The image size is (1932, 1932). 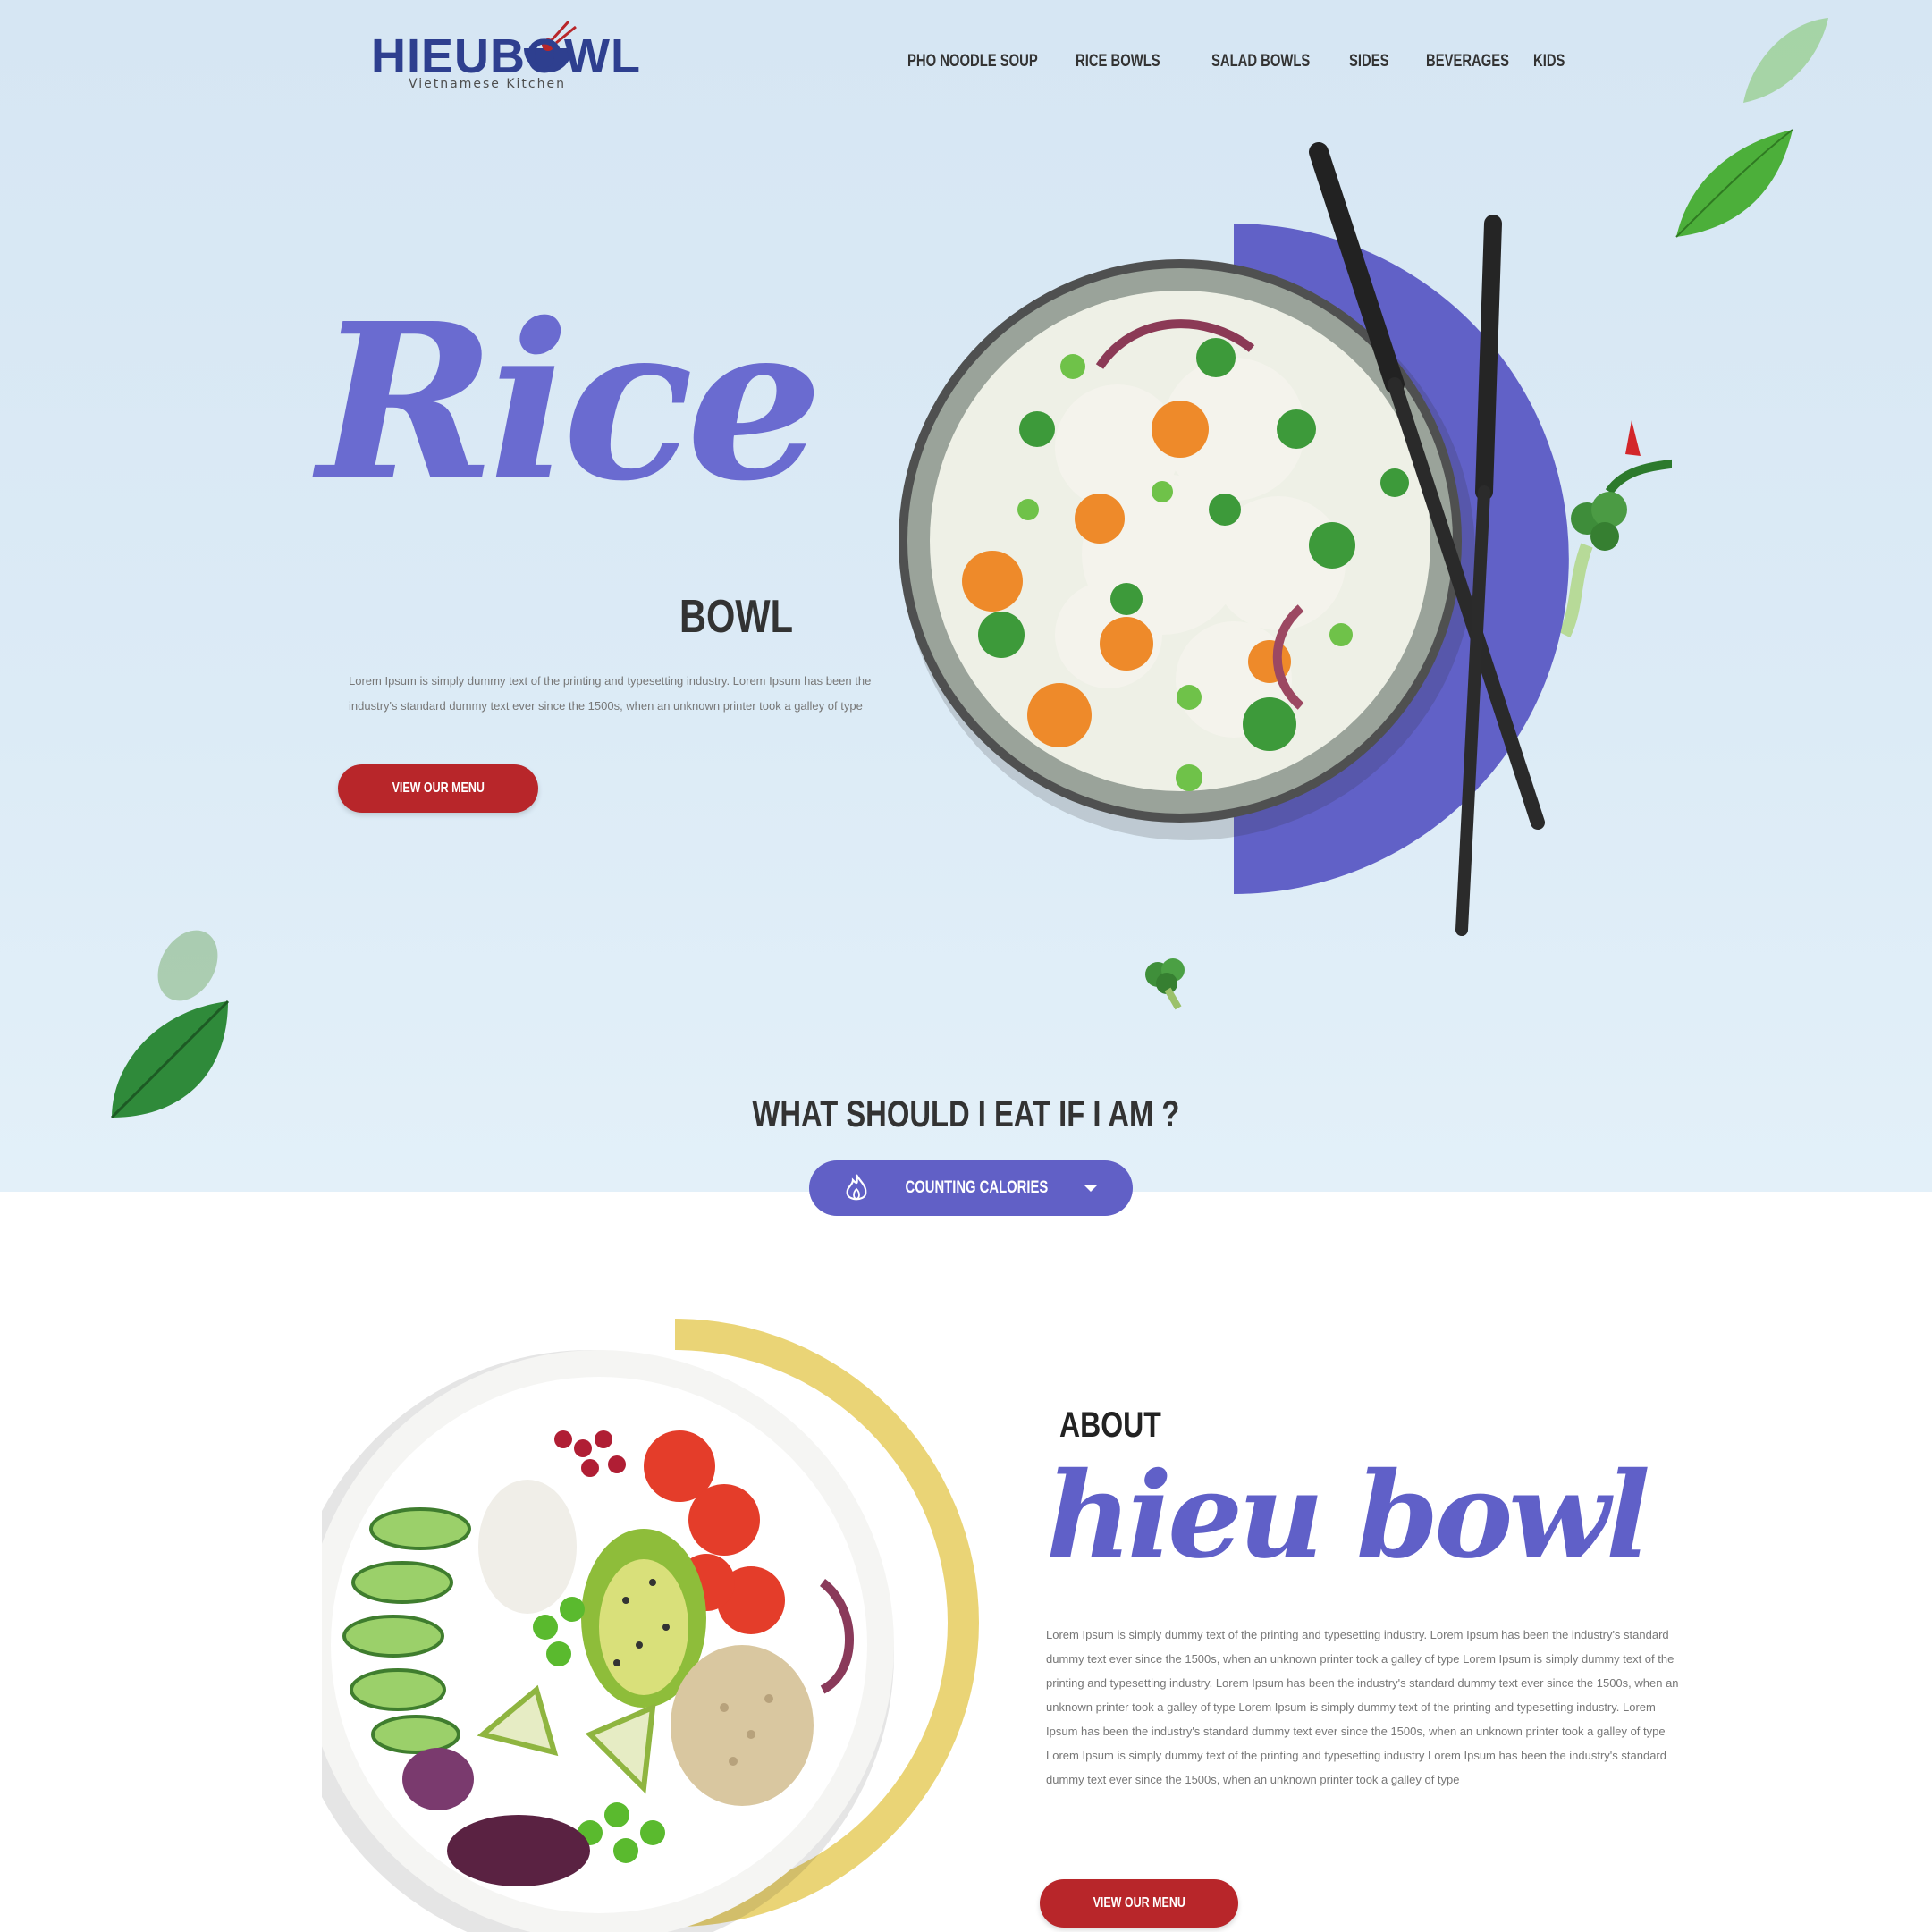 I want to click on rice-bowl-image, so click(x=1234, y=539).